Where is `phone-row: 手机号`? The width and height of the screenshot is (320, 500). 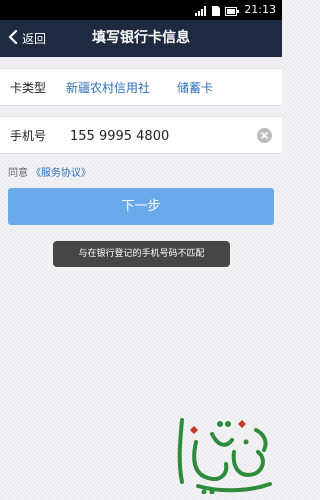
phone-row: 手机号 is located at coordinates (141, 135).